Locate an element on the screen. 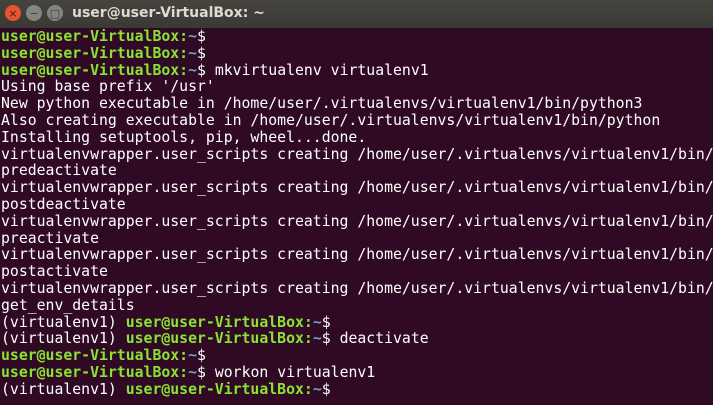  output-line: preactivate is located at coordinates (357, 239).